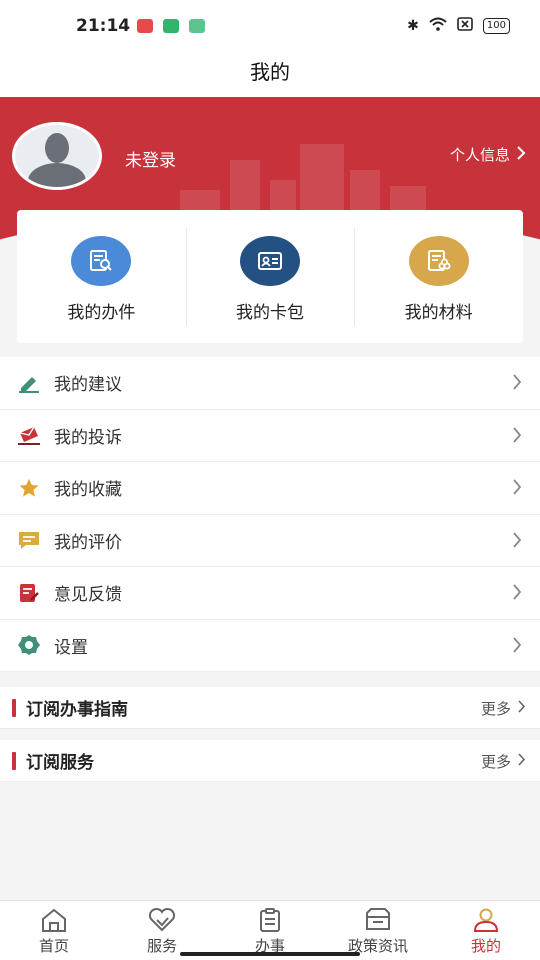 The image size is (540, 960). Describe the element at coordinates (270, 26) in the screenshot. I see `status-bar: 21:14 ✱ 100` at that location.